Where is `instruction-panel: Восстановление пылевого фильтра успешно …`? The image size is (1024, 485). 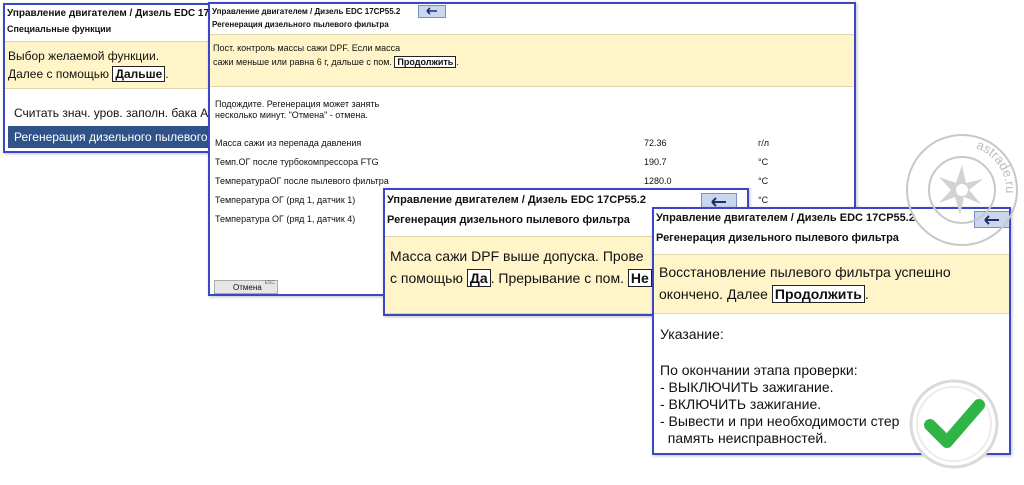
instruction-panel: Восстановление пылевого фильтра успешно … is located at coordinates (831, 284).